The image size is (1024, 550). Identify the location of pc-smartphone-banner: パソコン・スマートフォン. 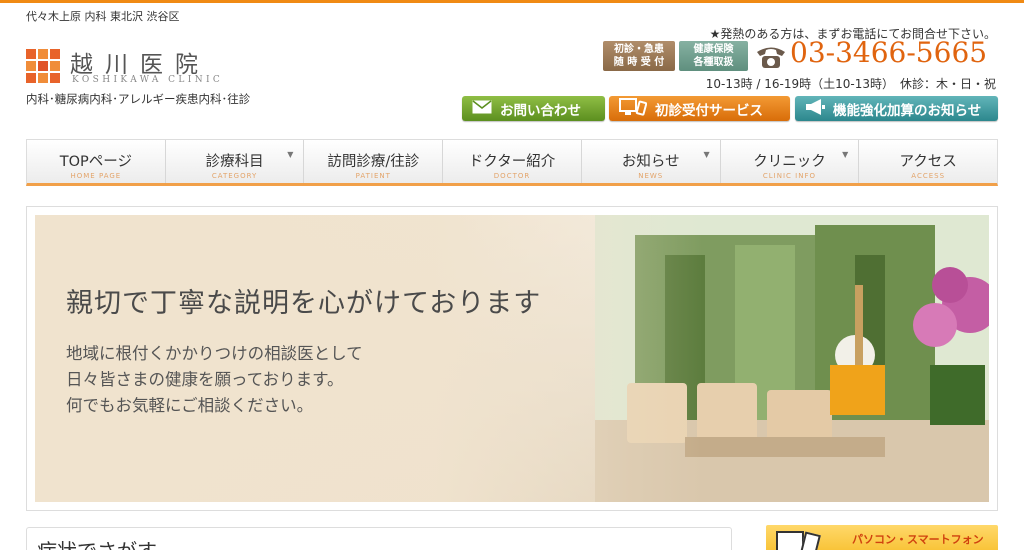
(882, 537).